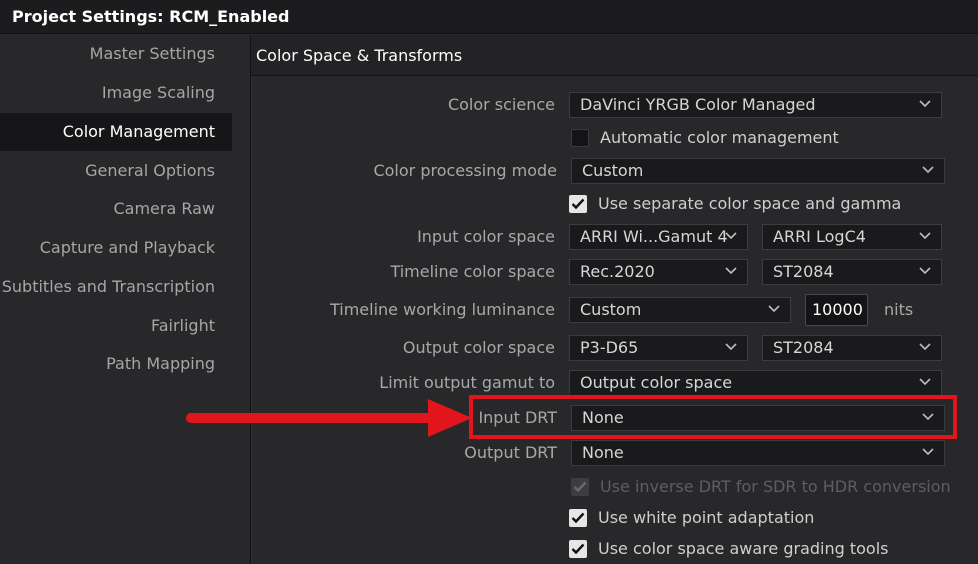 The height and width of the screenshot is (564, 978). Describe the element at coordinates (750, 203) in the screenshot. I see `separate-gamma-label: Use separate color space and gamma` at that location.